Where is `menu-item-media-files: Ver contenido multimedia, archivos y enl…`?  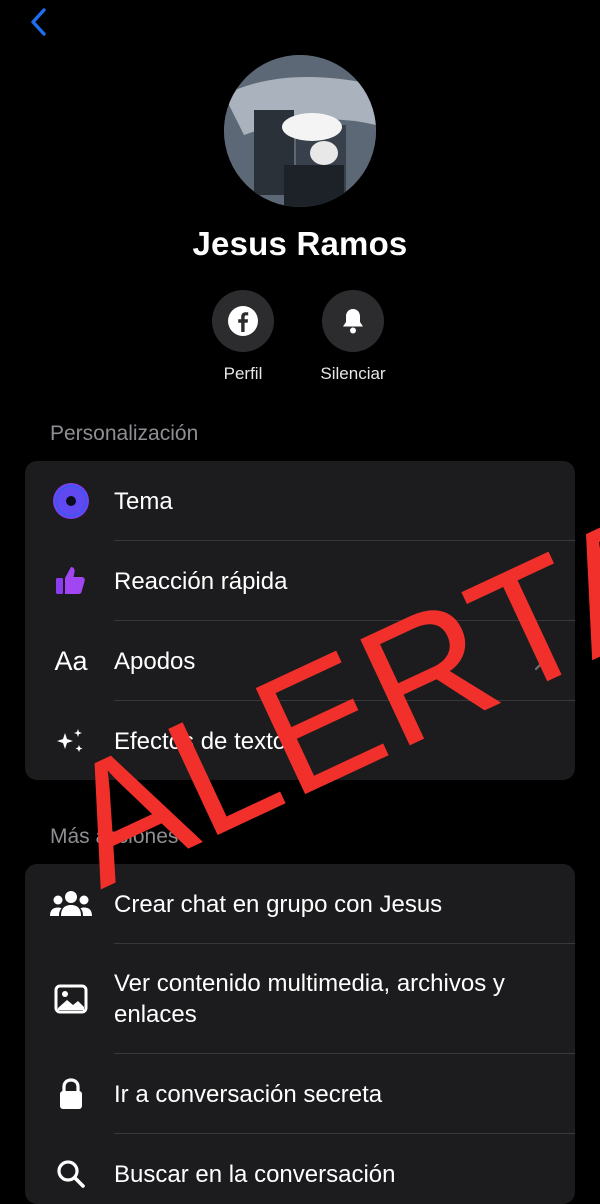 menu-item-media-files: Ver contenido multimedia, archivos y enl… is located at coordinates (300, 999).